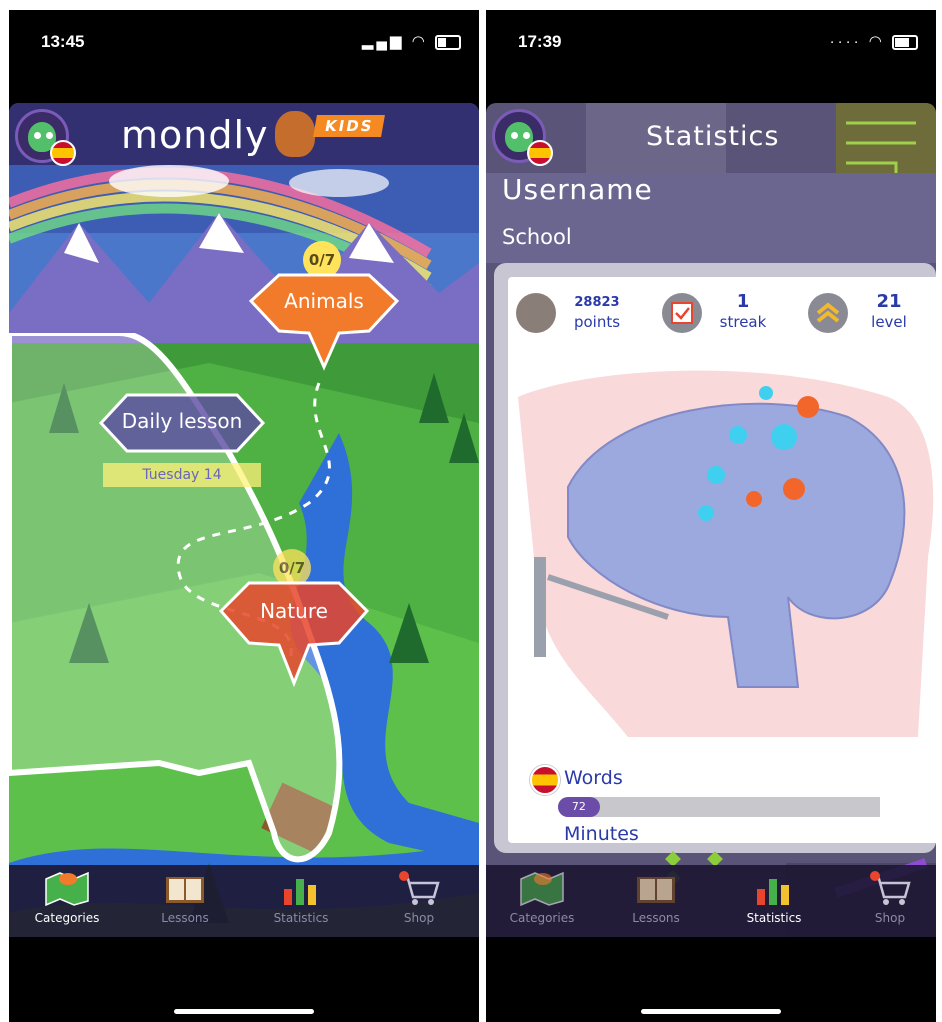  I want to click on streak-label: streak, so click(743, 322).